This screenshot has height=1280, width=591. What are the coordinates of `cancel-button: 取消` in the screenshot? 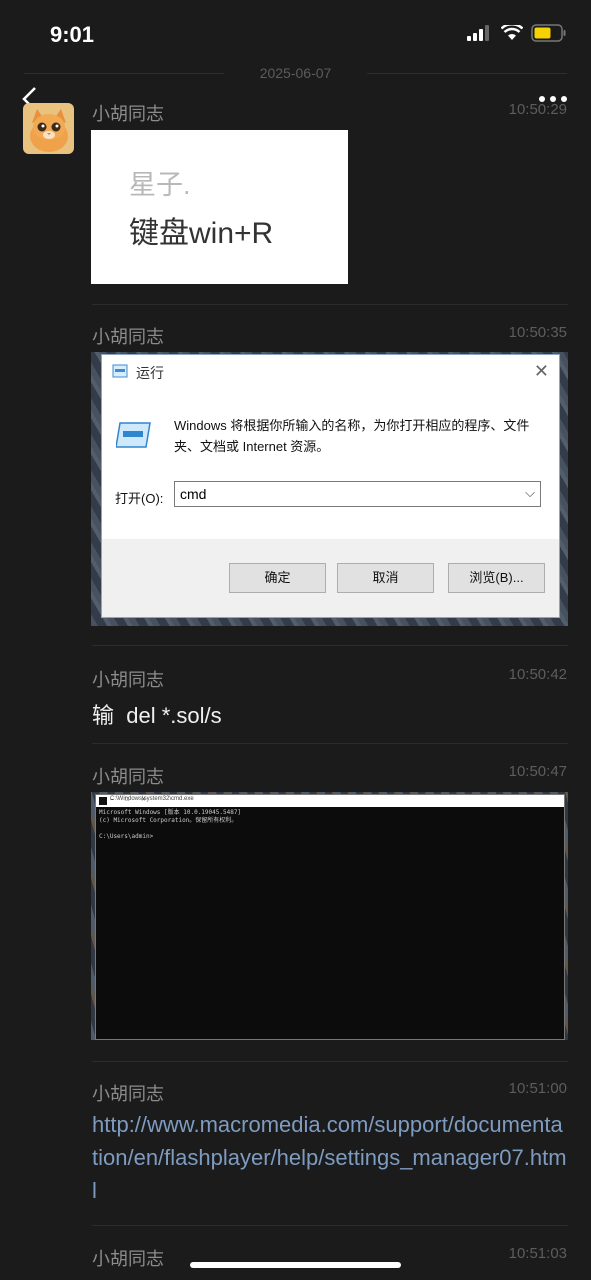 It's located at (385, 578).